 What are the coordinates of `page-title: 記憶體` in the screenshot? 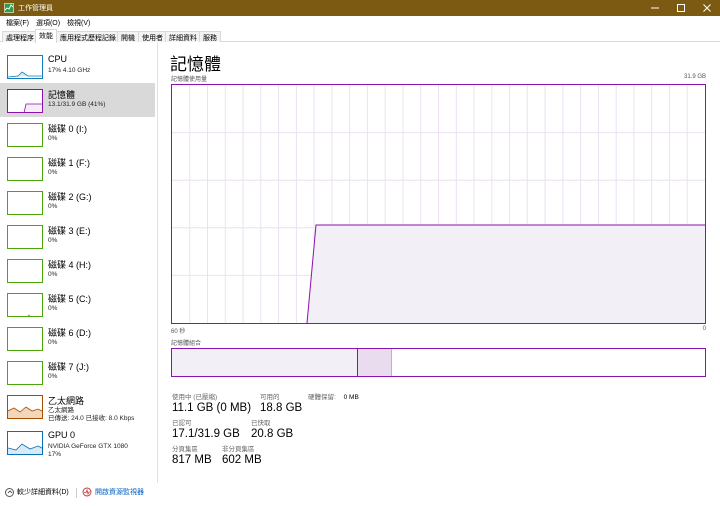 It's located at (195, 64).